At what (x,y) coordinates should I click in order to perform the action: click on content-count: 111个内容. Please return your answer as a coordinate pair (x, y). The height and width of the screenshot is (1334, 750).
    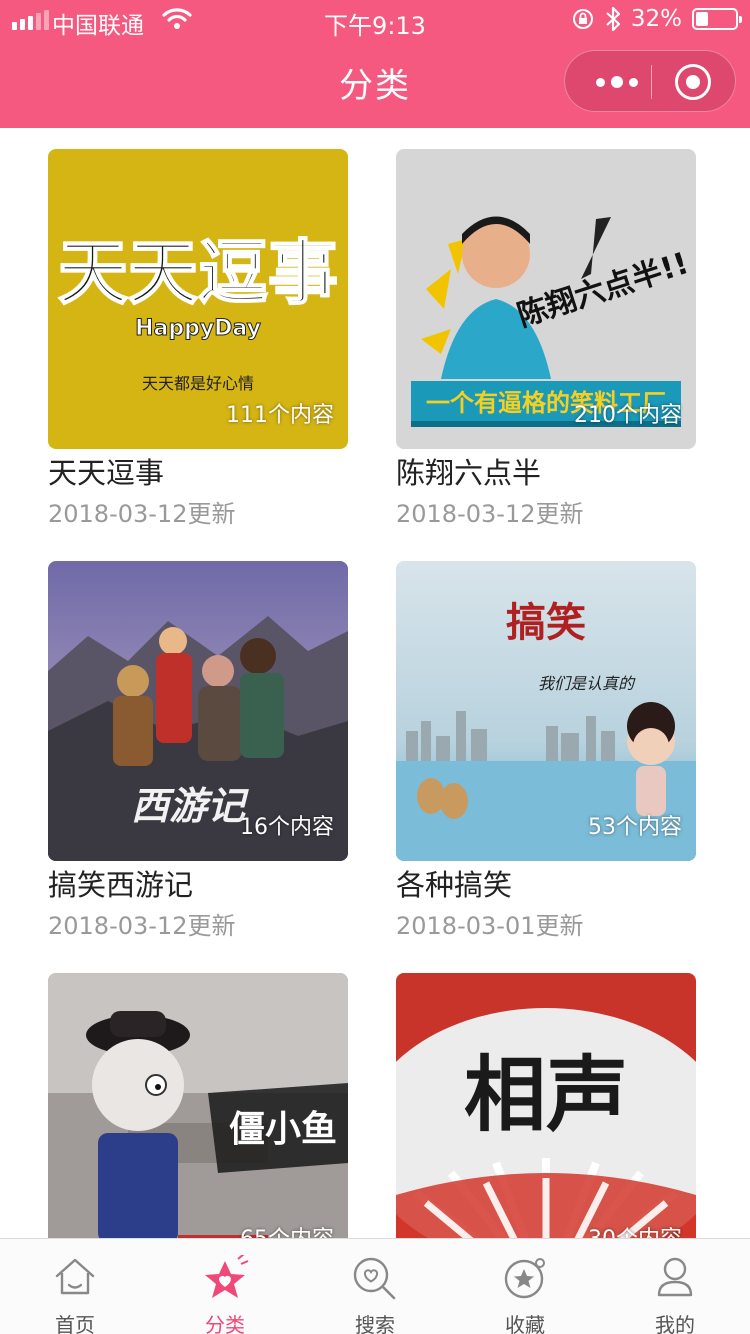
    Looking at the image, I should click on (280, 415).